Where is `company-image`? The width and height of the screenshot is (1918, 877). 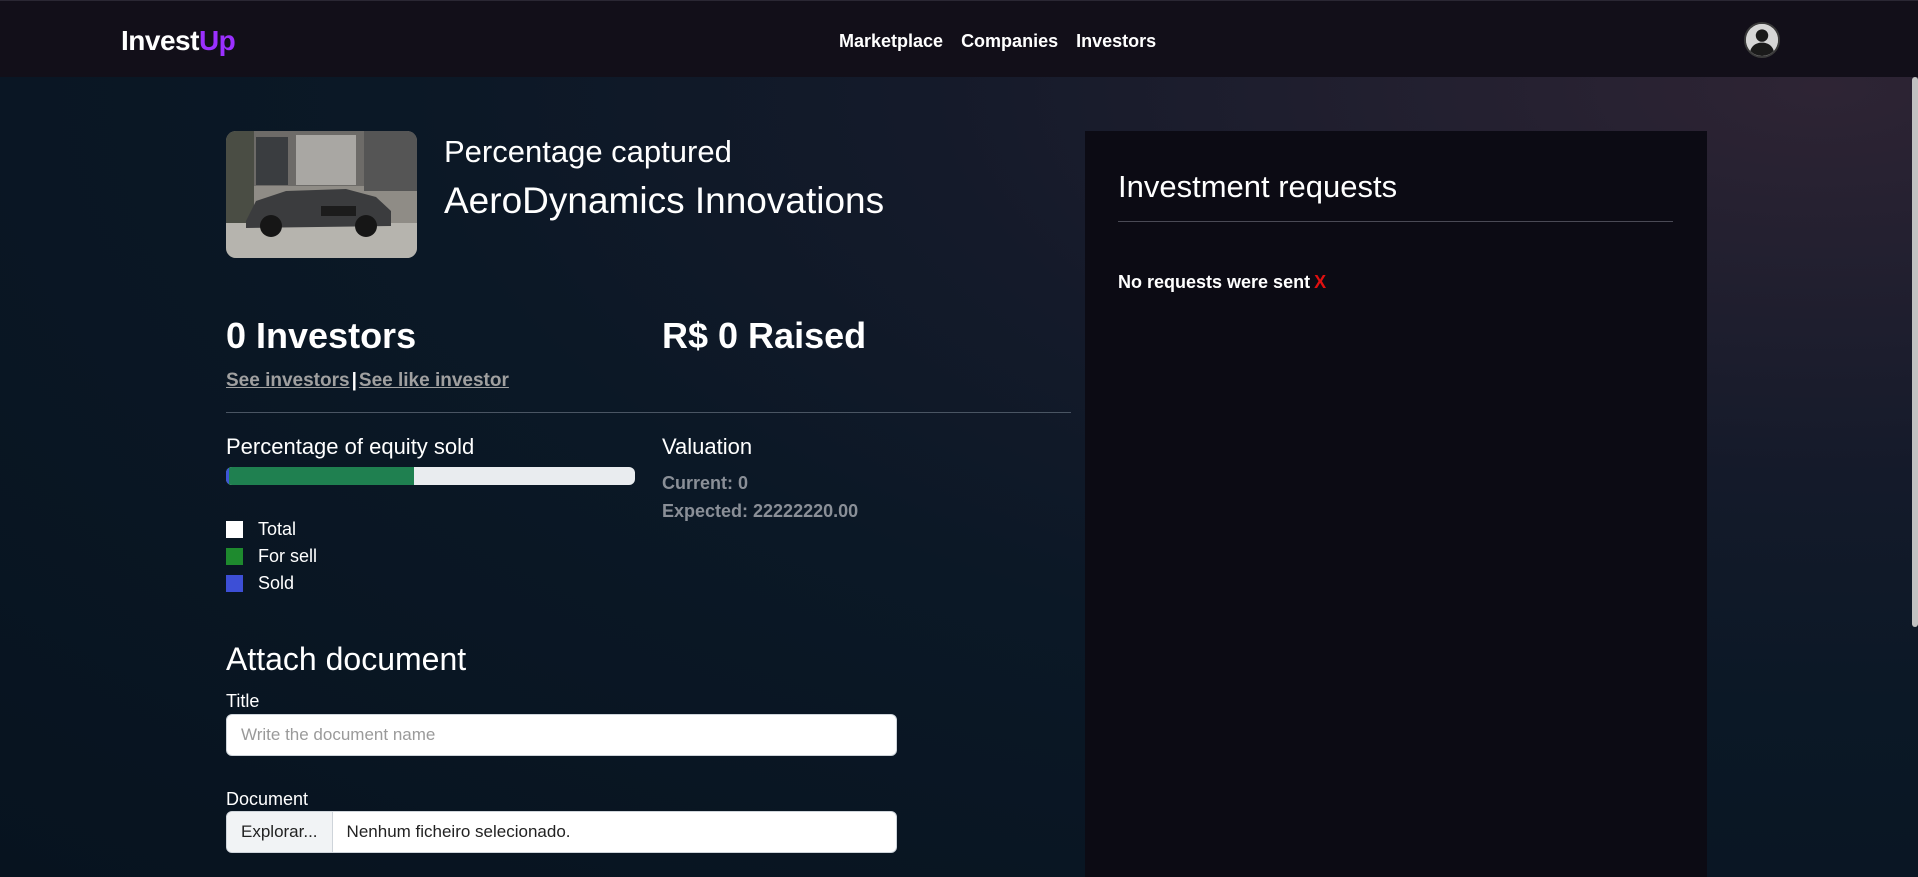
company-image is located at coordinates (321, 194).